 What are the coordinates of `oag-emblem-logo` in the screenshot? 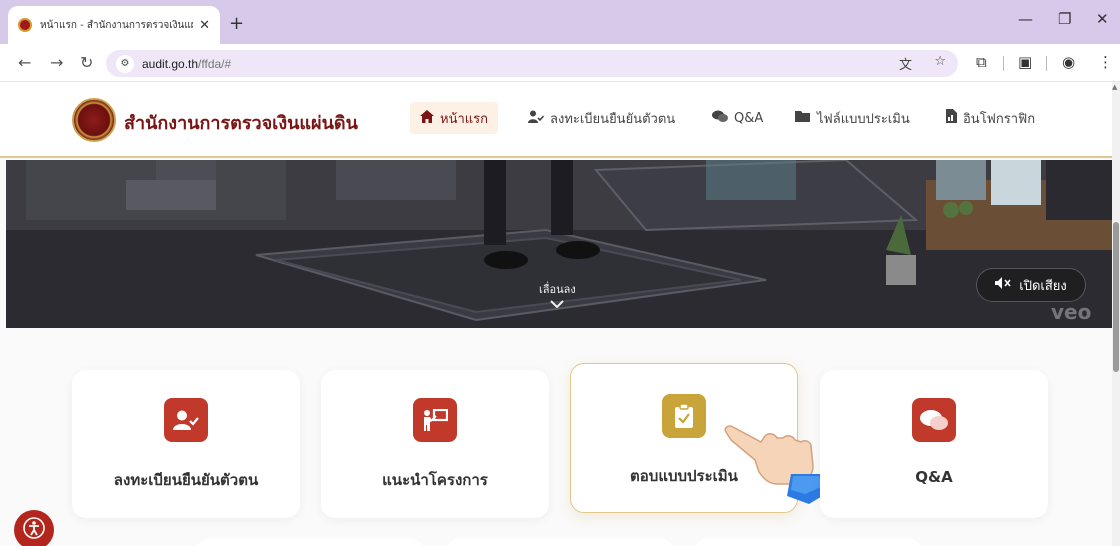 It's located at (94, 120).